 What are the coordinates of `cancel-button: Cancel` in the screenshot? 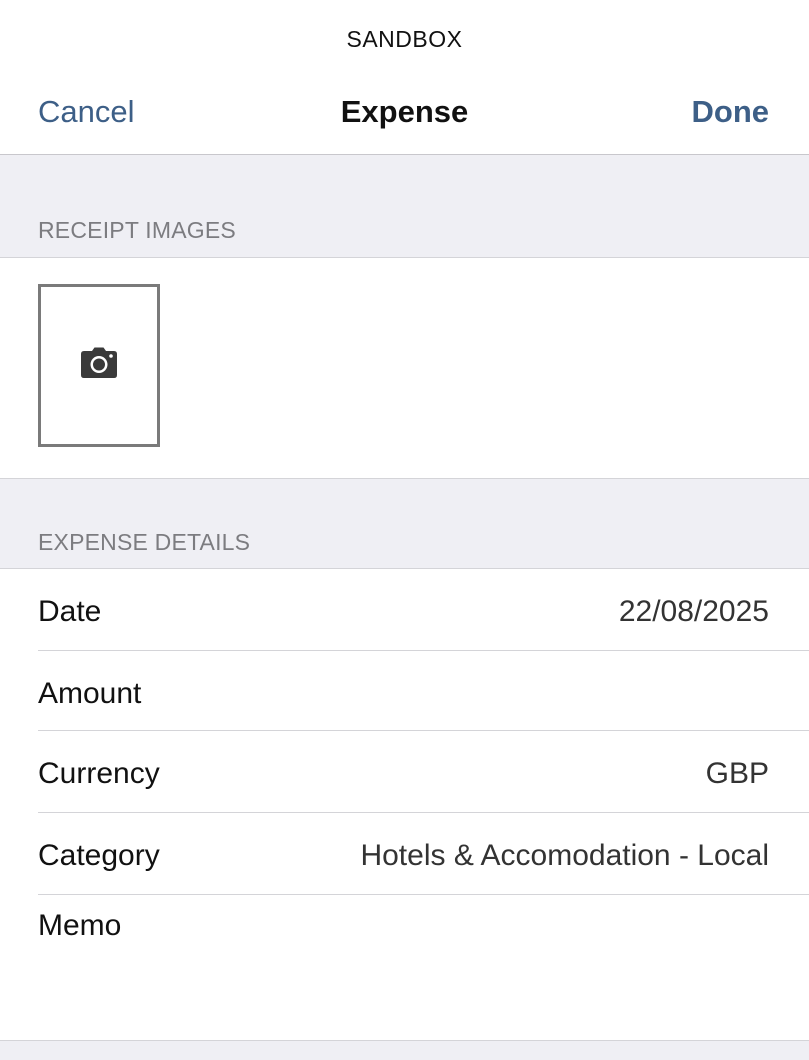 It's located at (86, 112).